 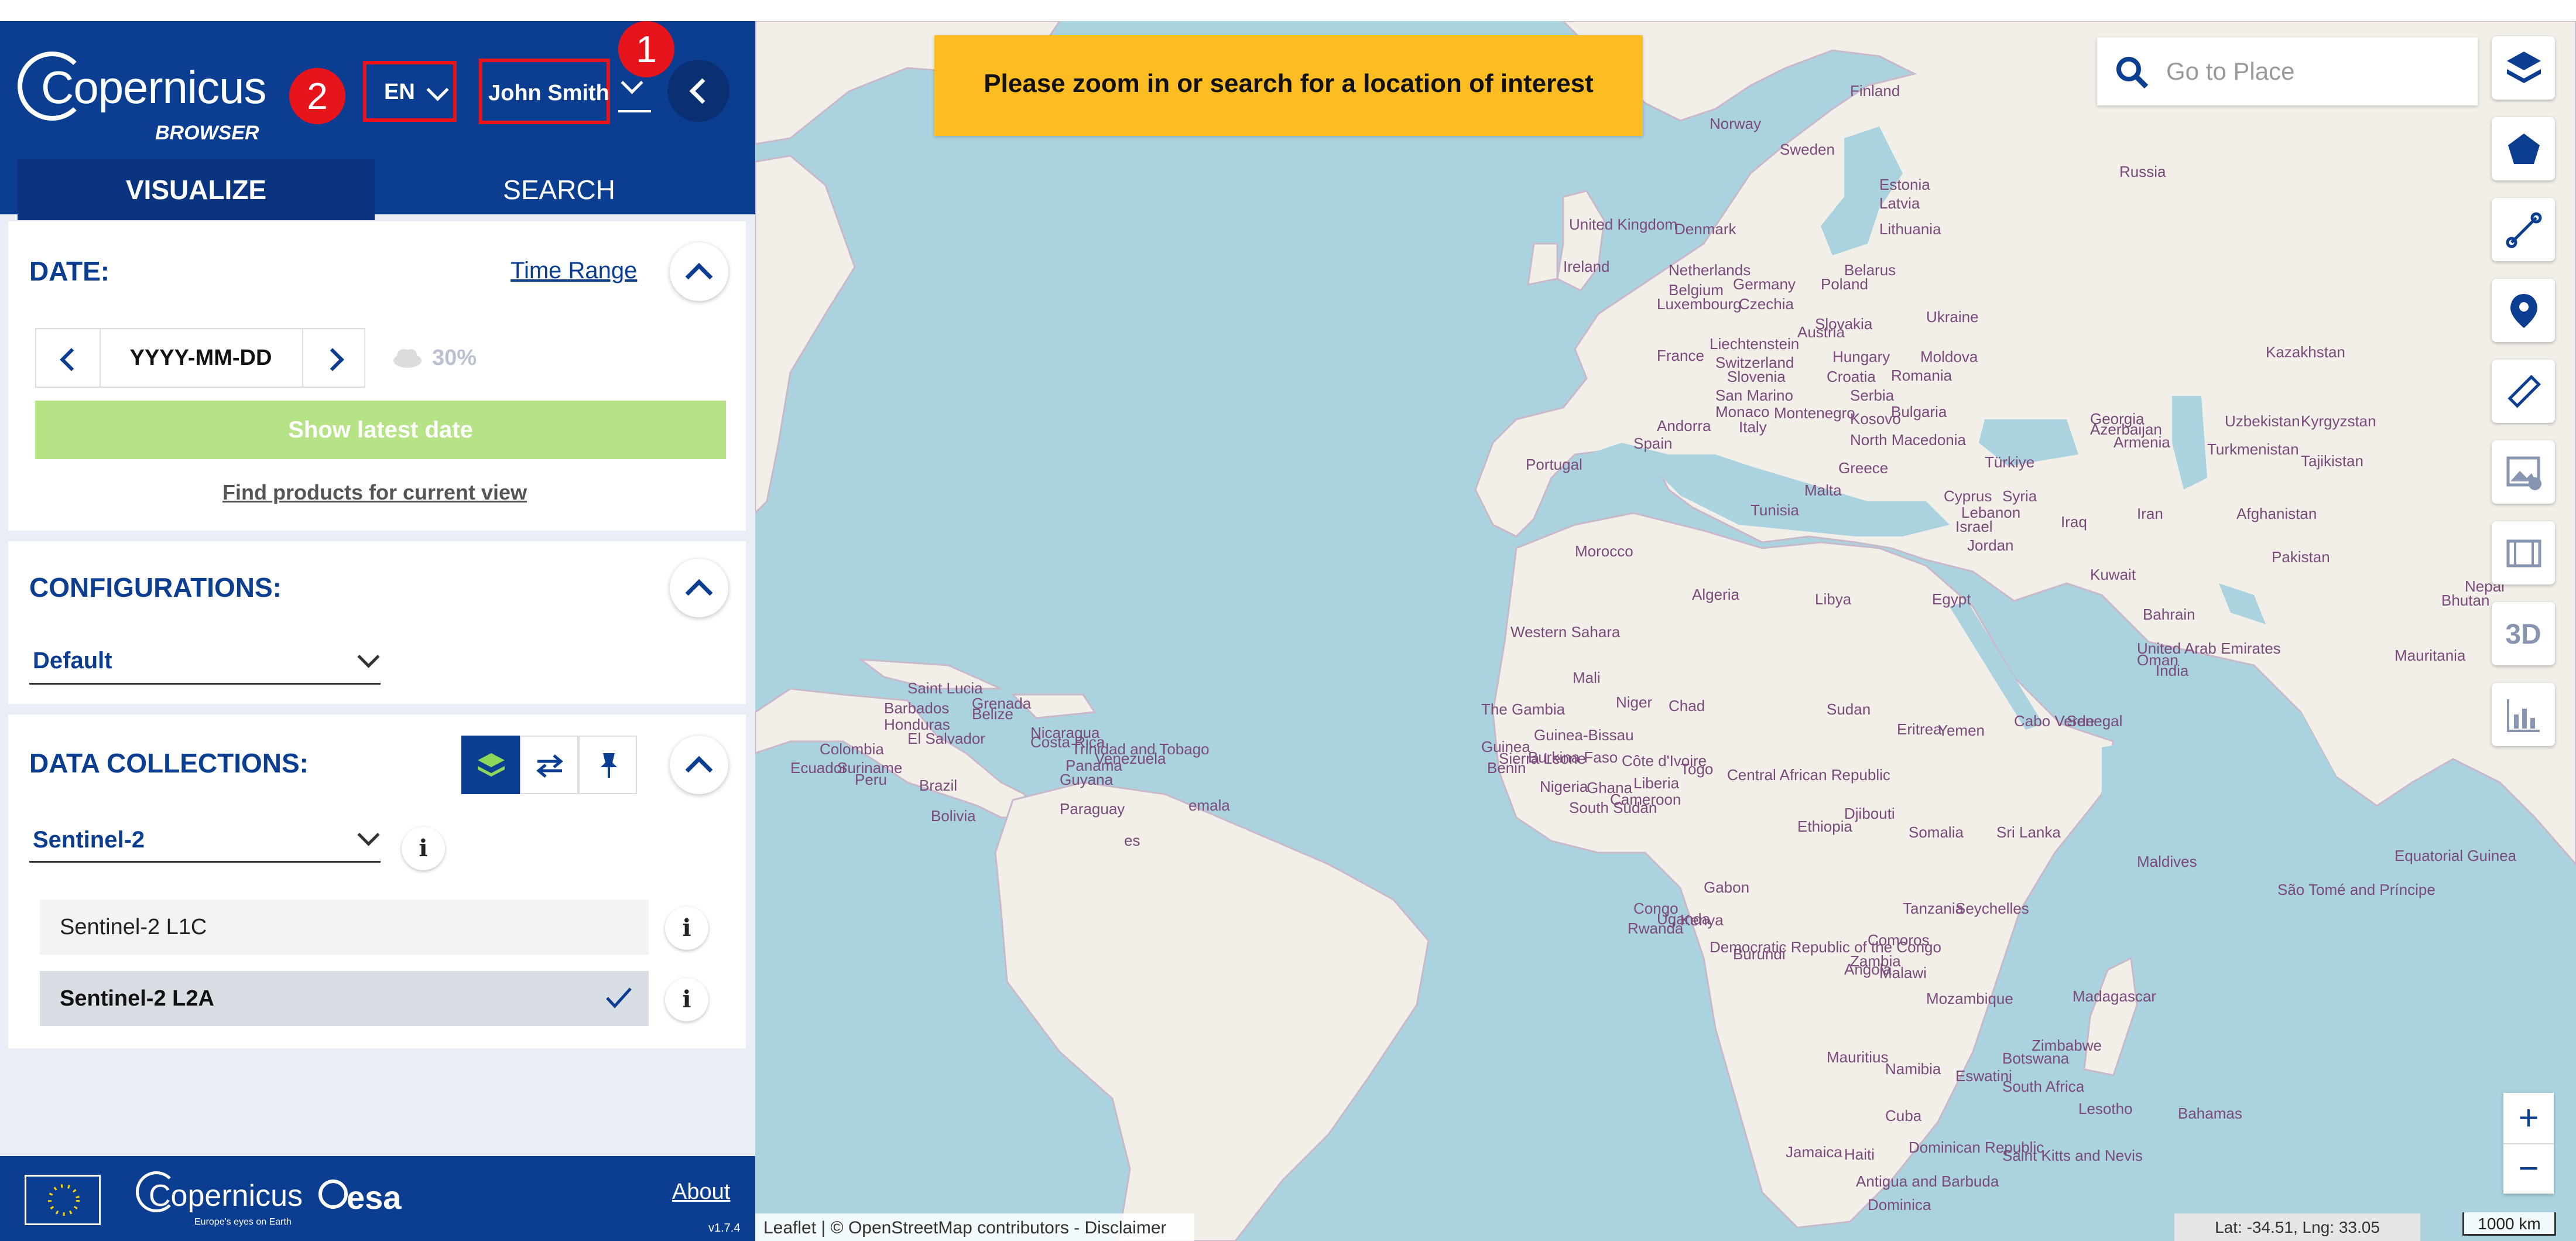 What do you see at coordinates (368, 834) in the screenshot?
I see `chevron-down-icon` at bounding box center [368, 834].